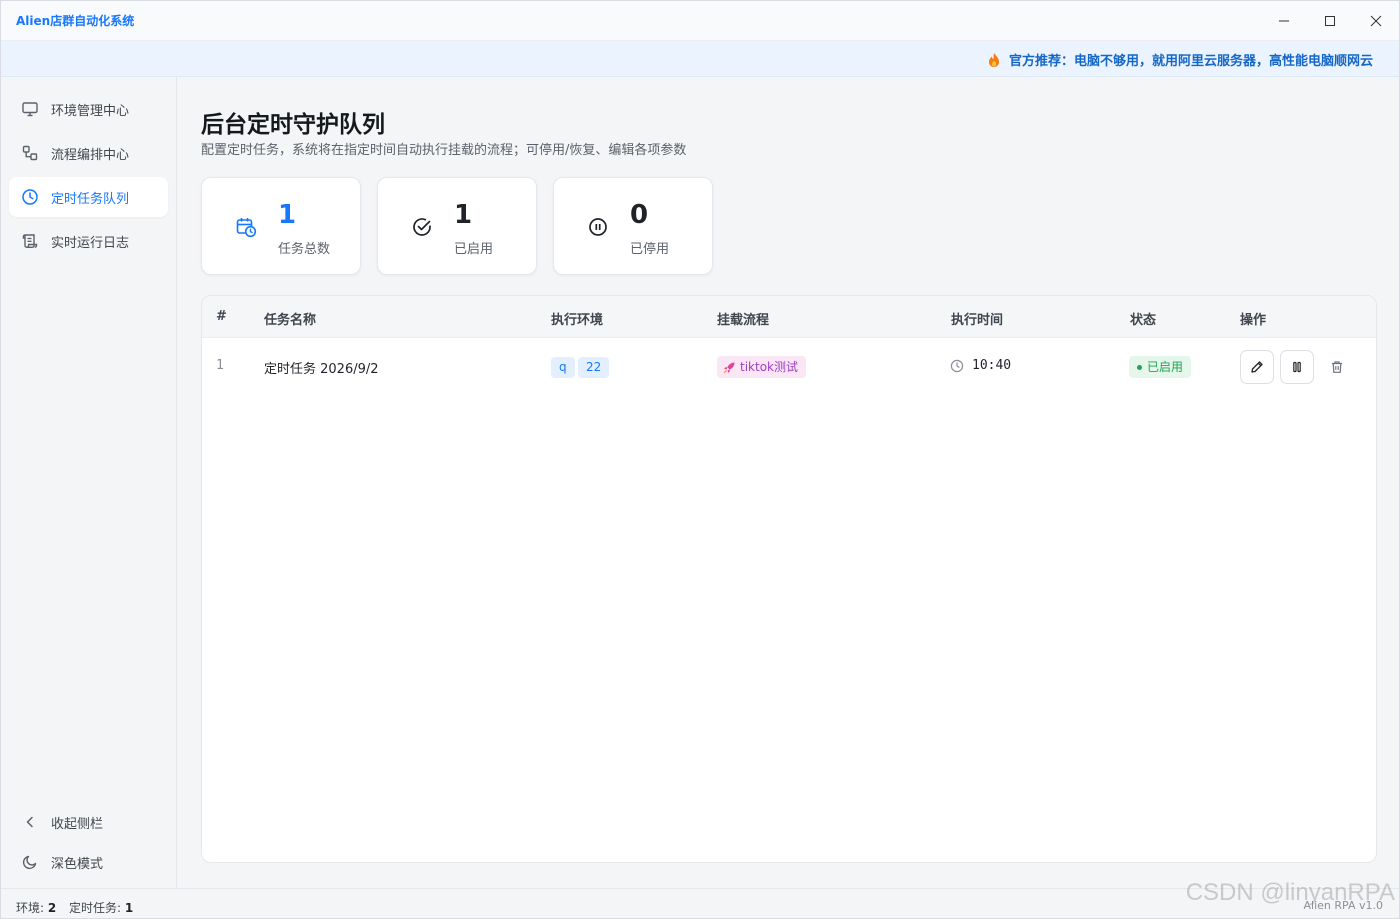 The width and height of the screenshot is (1400, 919). I want to click on check-circle-icon, so click(422, 227).